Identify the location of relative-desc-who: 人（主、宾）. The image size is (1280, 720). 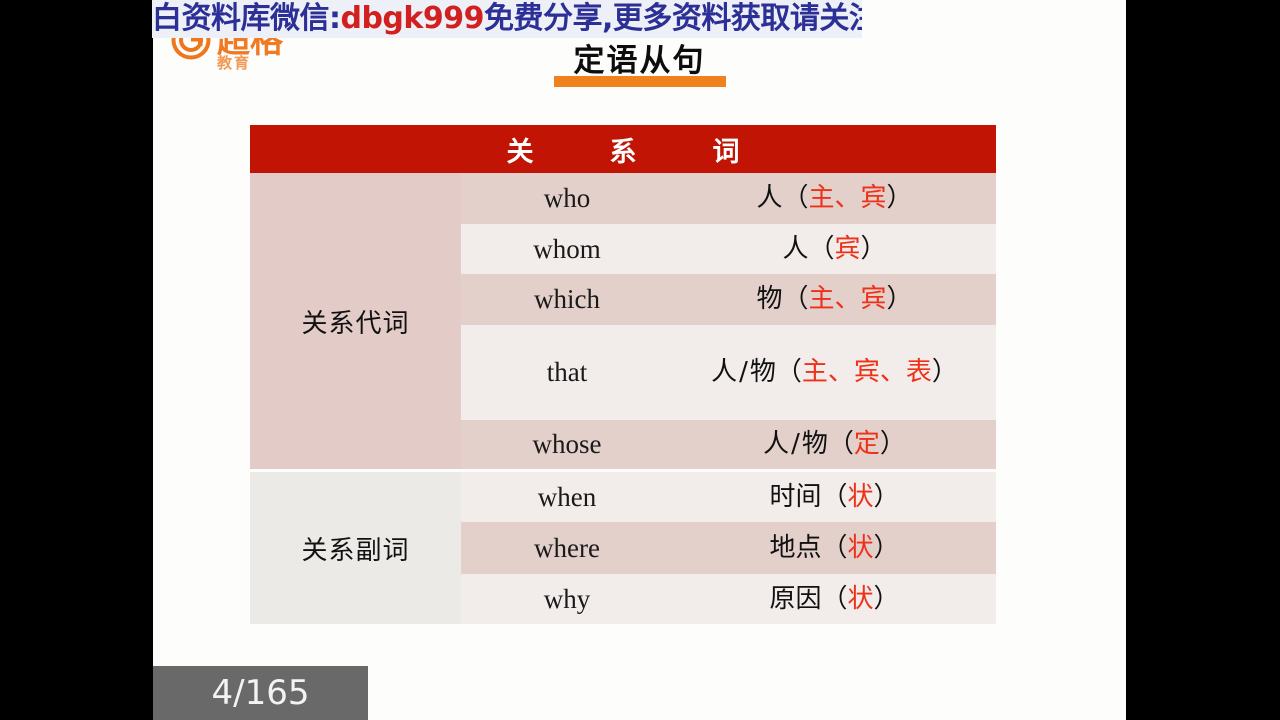
(835, 198).